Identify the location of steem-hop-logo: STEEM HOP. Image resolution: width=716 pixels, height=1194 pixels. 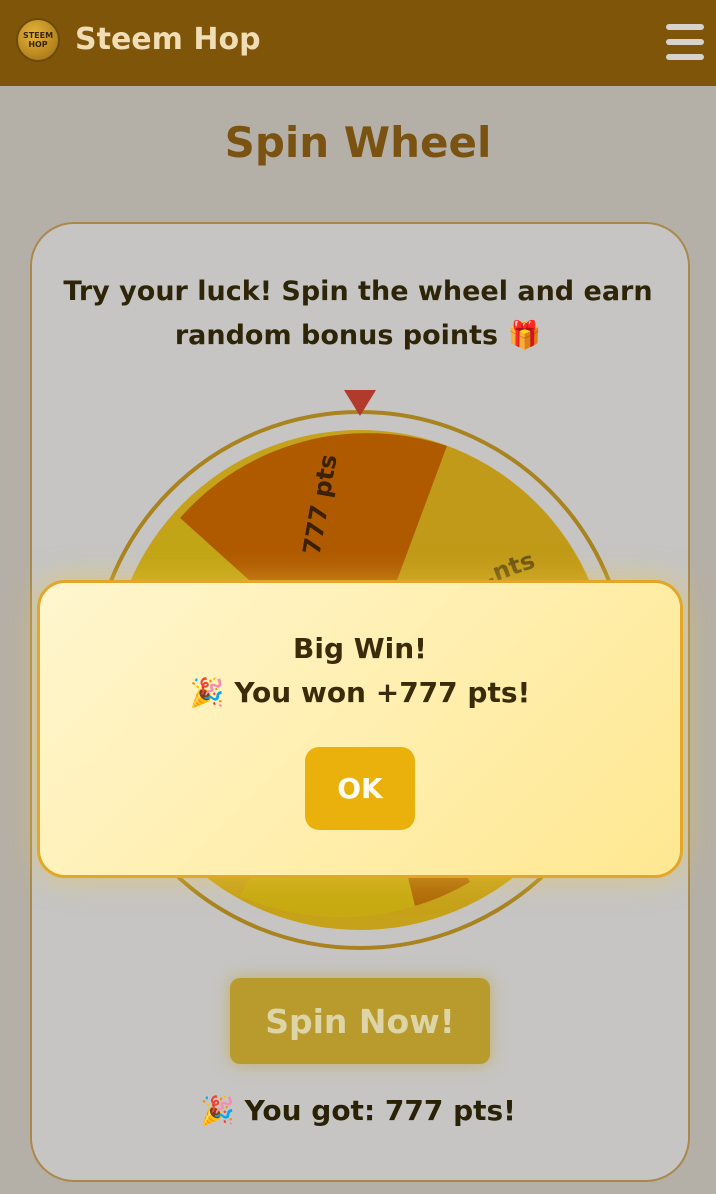
(38, 40).